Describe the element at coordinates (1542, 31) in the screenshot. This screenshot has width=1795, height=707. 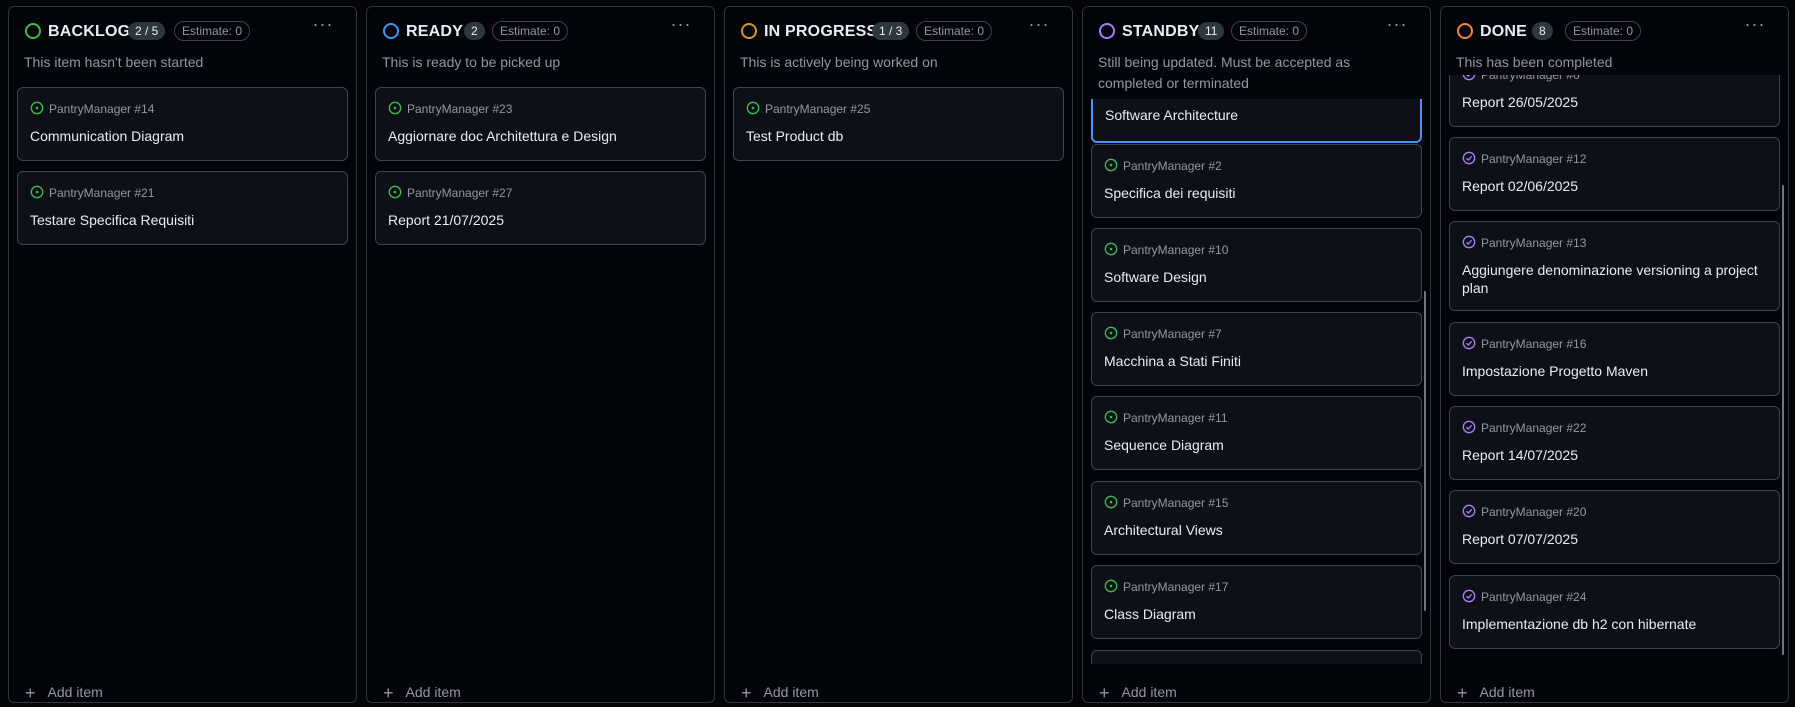
I see `item-count-badge: 8` at that location.